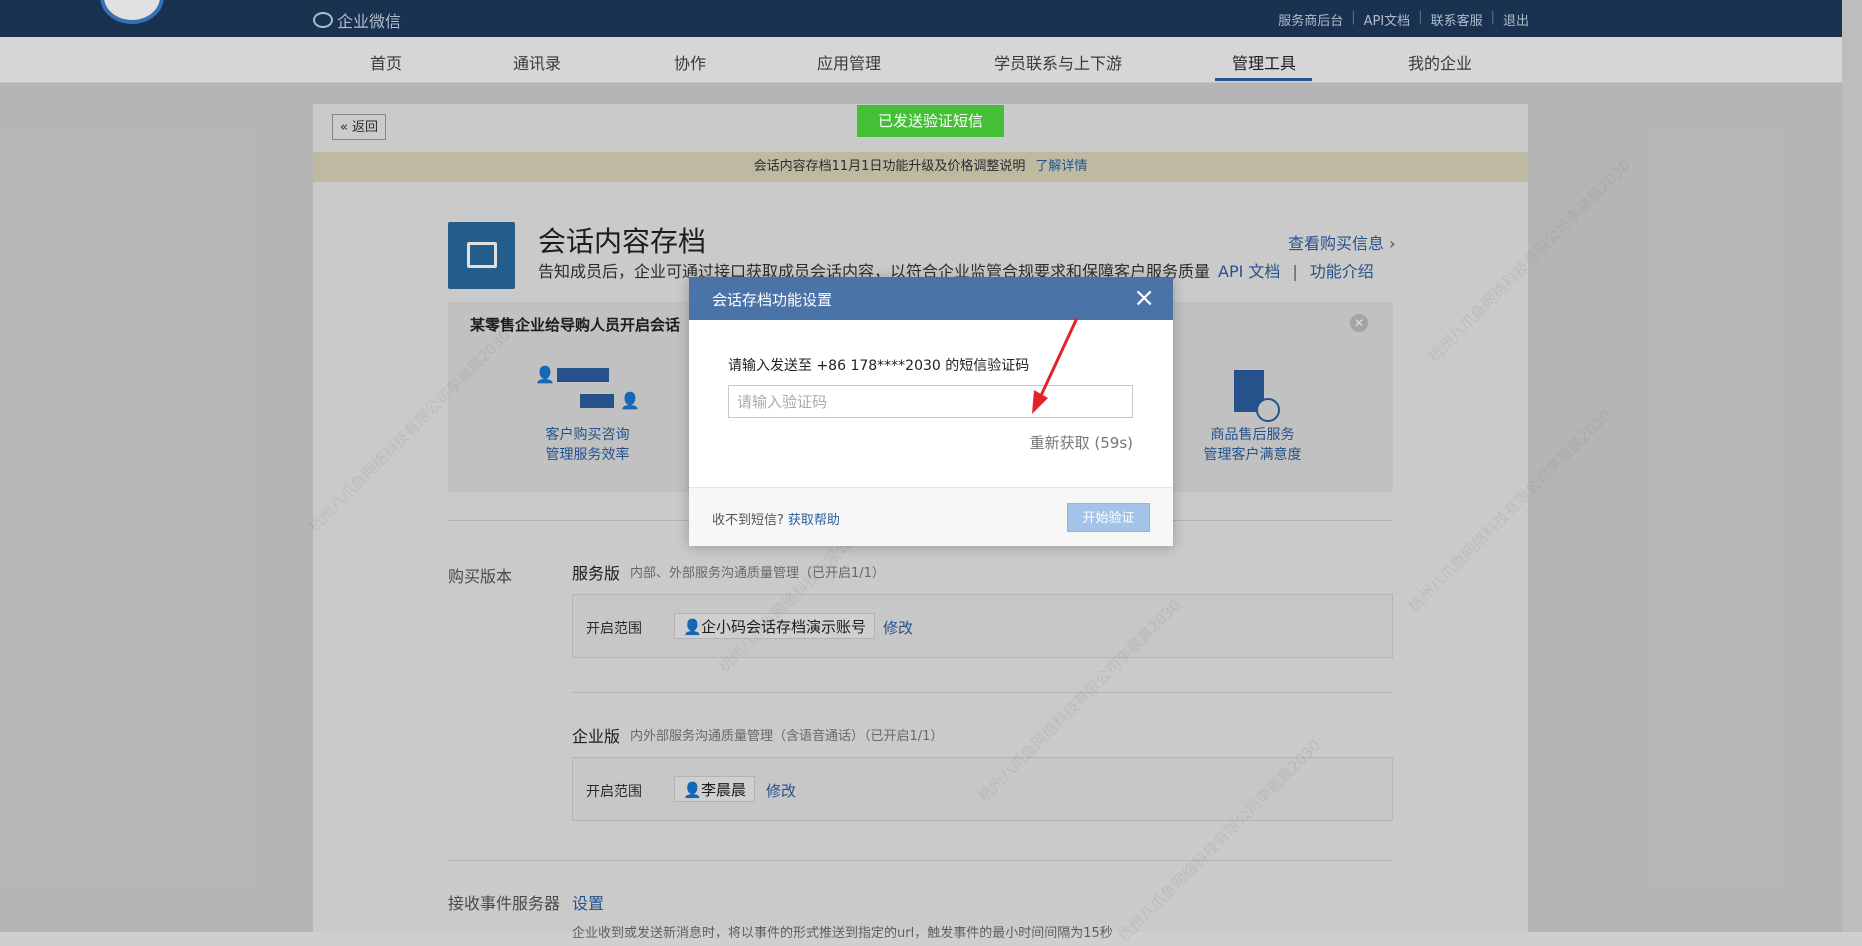 Image resolution: width=1862 pixels, height=946 pixels. What do you see at coordinates (931, 298) in the screenshot?
I see `dialog-header: 会话存档功能设置 ×` at bounding box center [931, 298].